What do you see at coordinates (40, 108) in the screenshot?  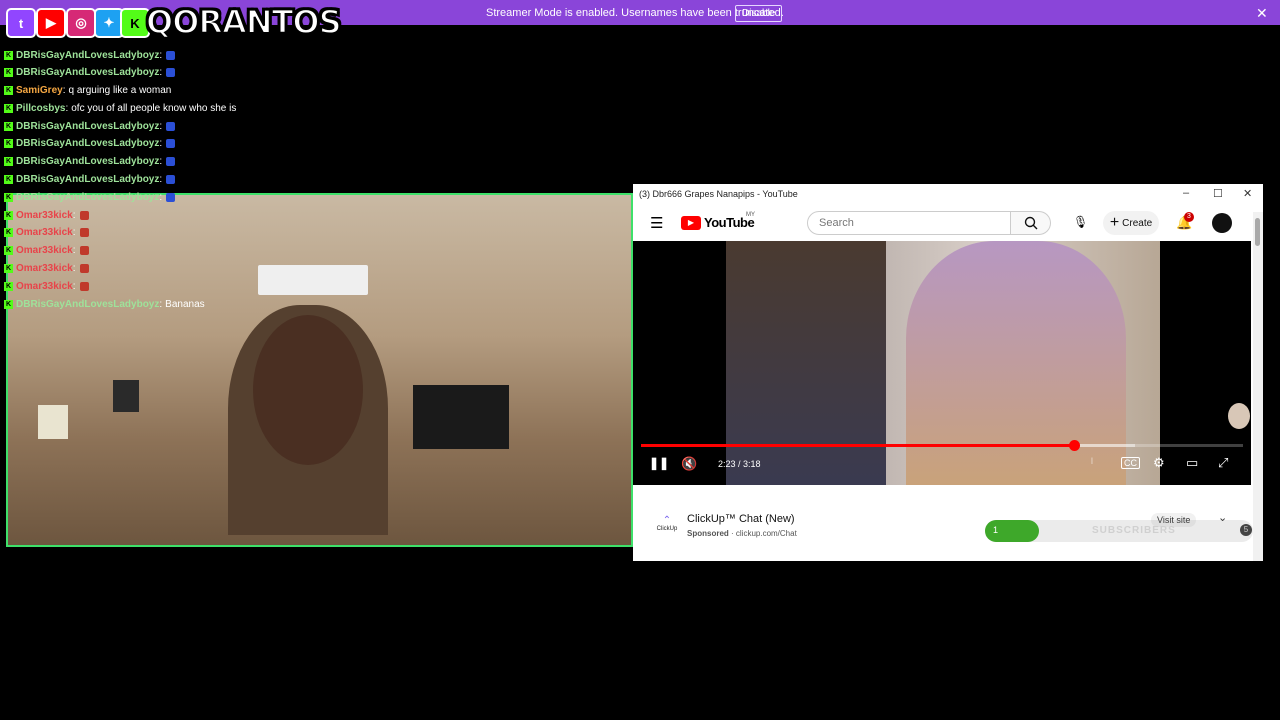 I see `chat-username: Pillcosbys` at bounding box center [40, 108].